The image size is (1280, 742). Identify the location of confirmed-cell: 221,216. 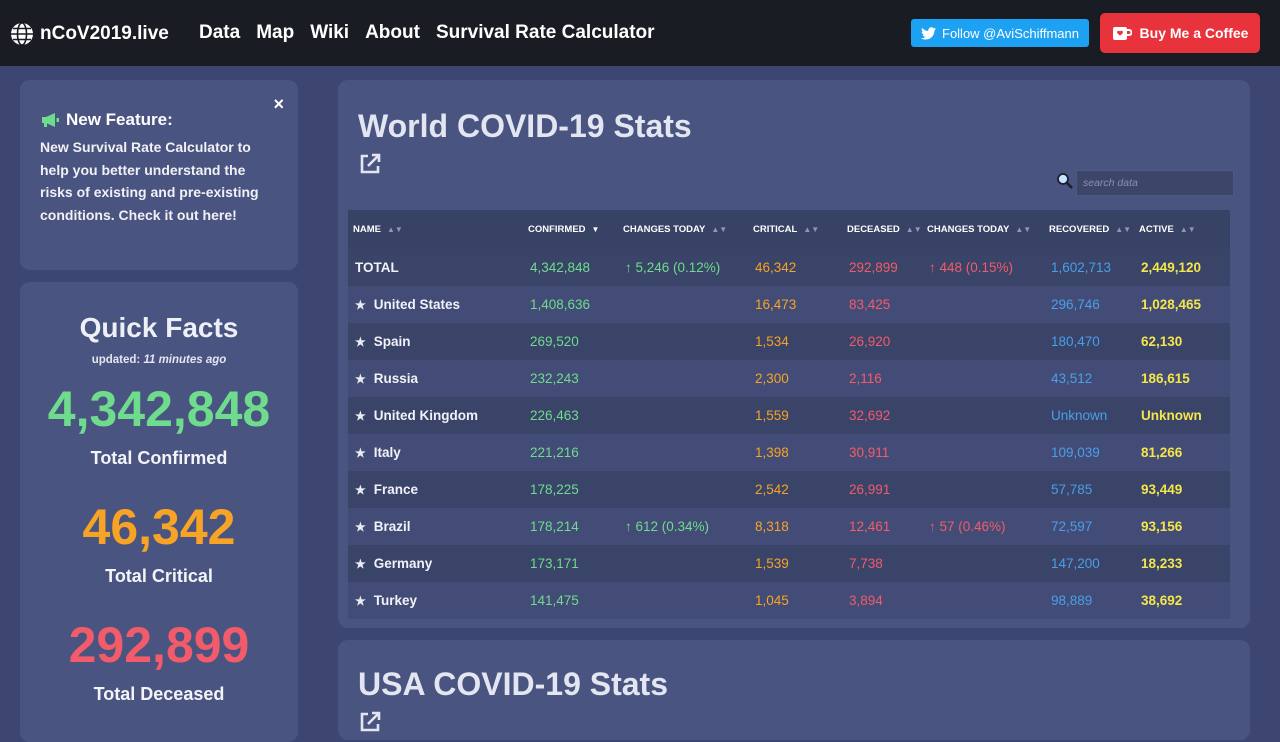
(554, 452).